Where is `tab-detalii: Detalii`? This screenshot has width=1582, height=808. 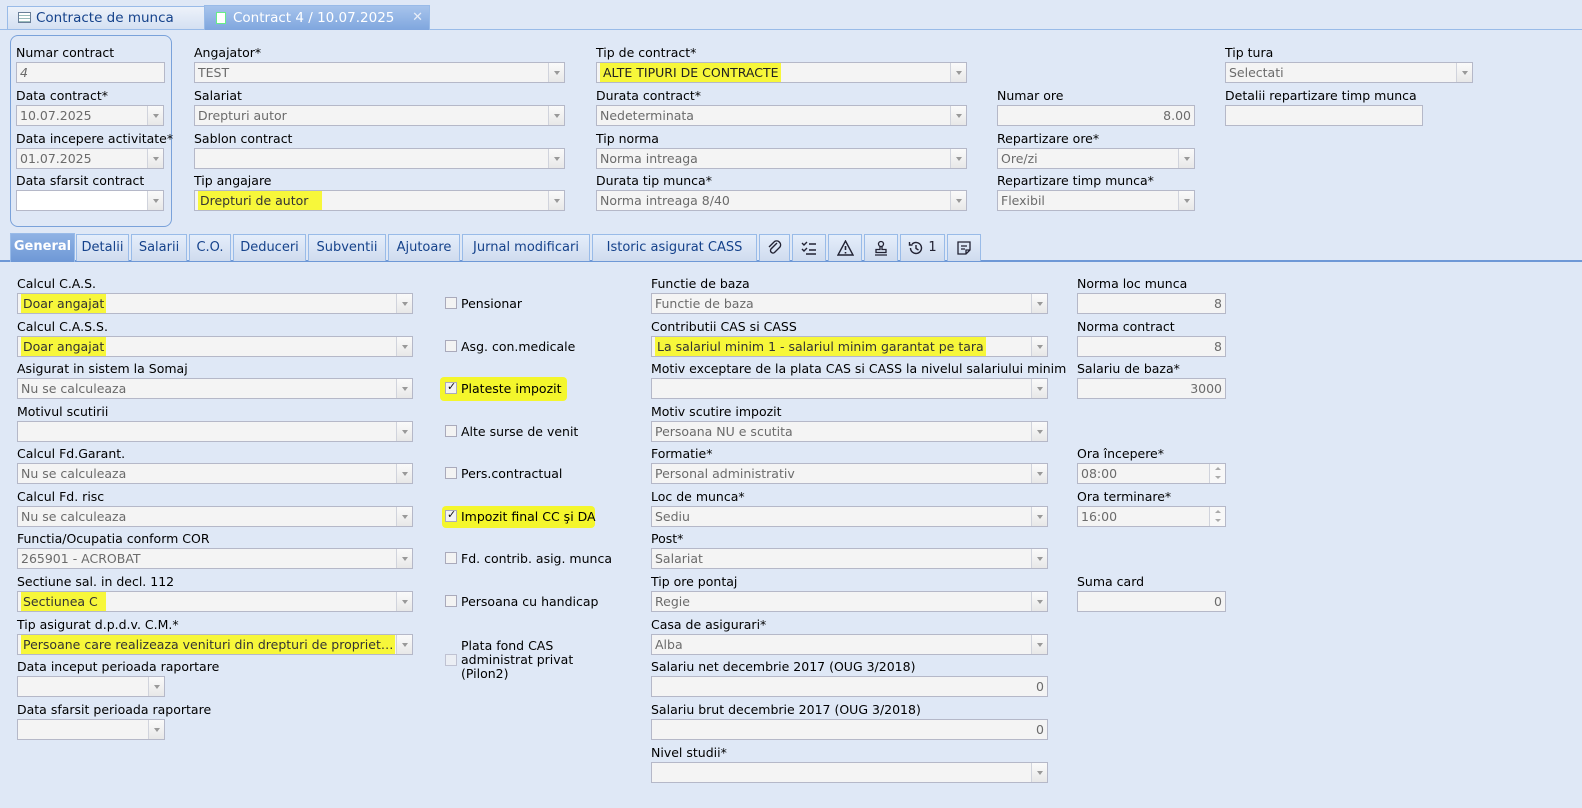 tab-detalii: Detalii is located at coordinates (102, 247).